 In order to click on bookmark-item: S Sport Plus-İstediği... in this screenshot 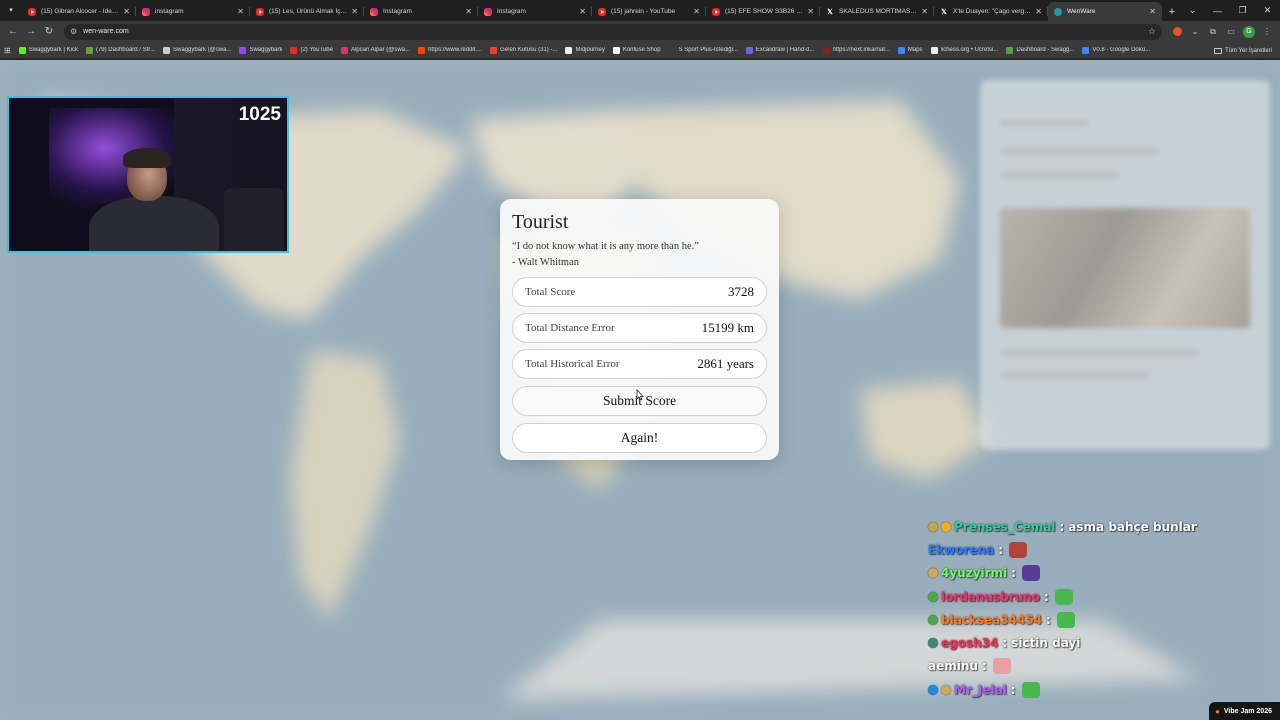, I will do `click(703, 50)`.